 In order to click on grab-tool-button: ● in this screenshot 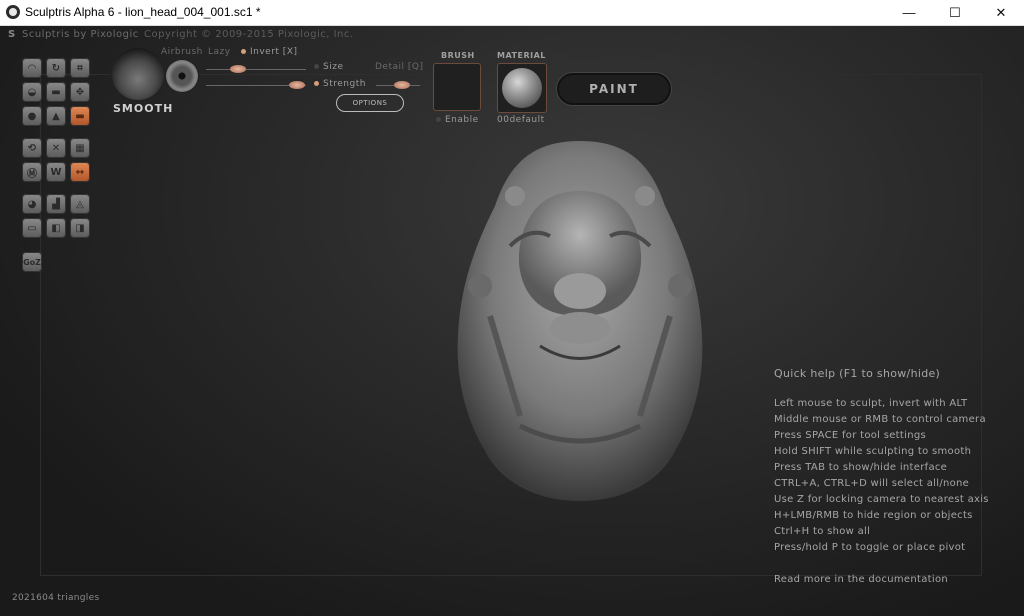, I will do `click(32, 116)`.